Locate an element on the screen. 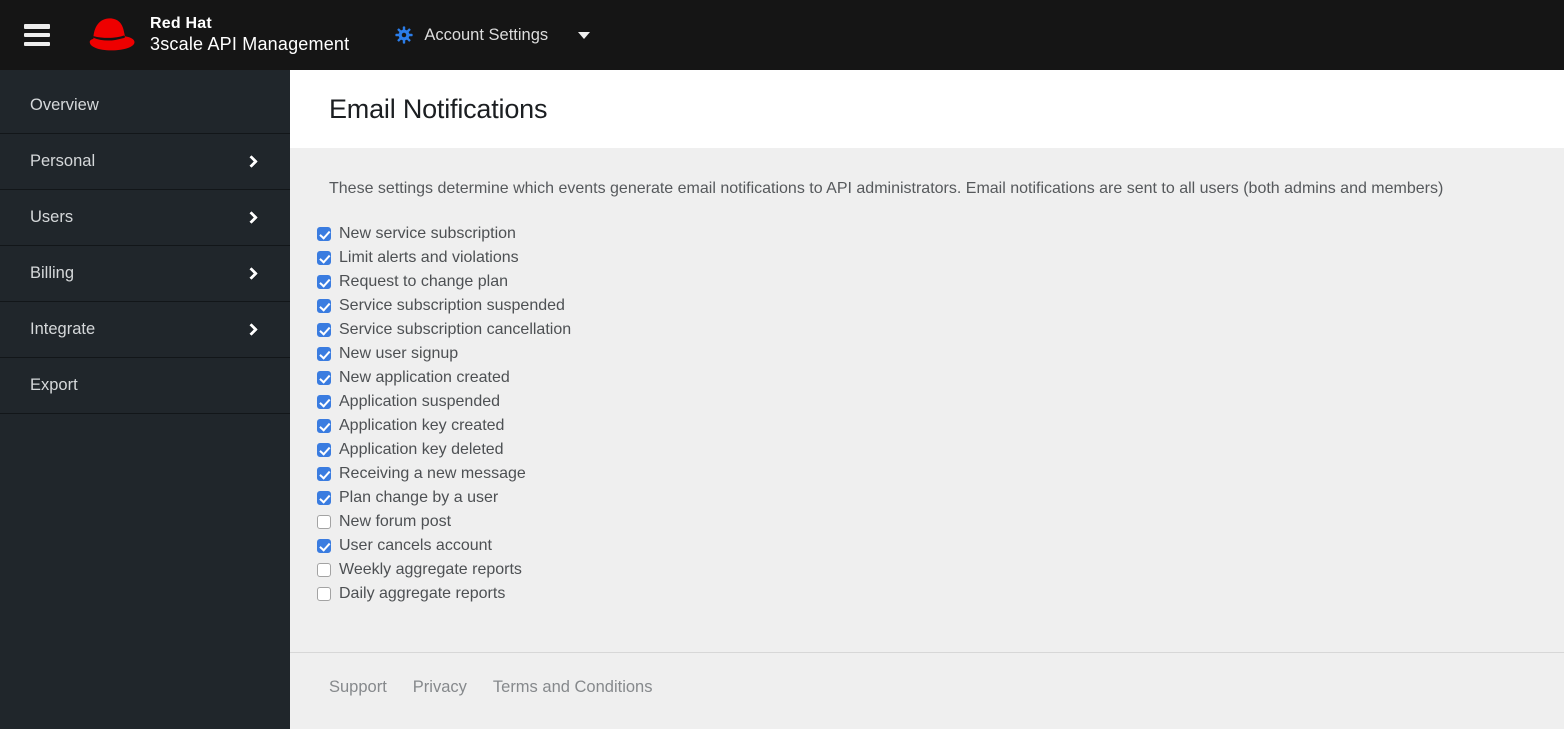 This screenshot has height=729, width=1564. notification-label: Application key created is located at coordinates (422, 425).